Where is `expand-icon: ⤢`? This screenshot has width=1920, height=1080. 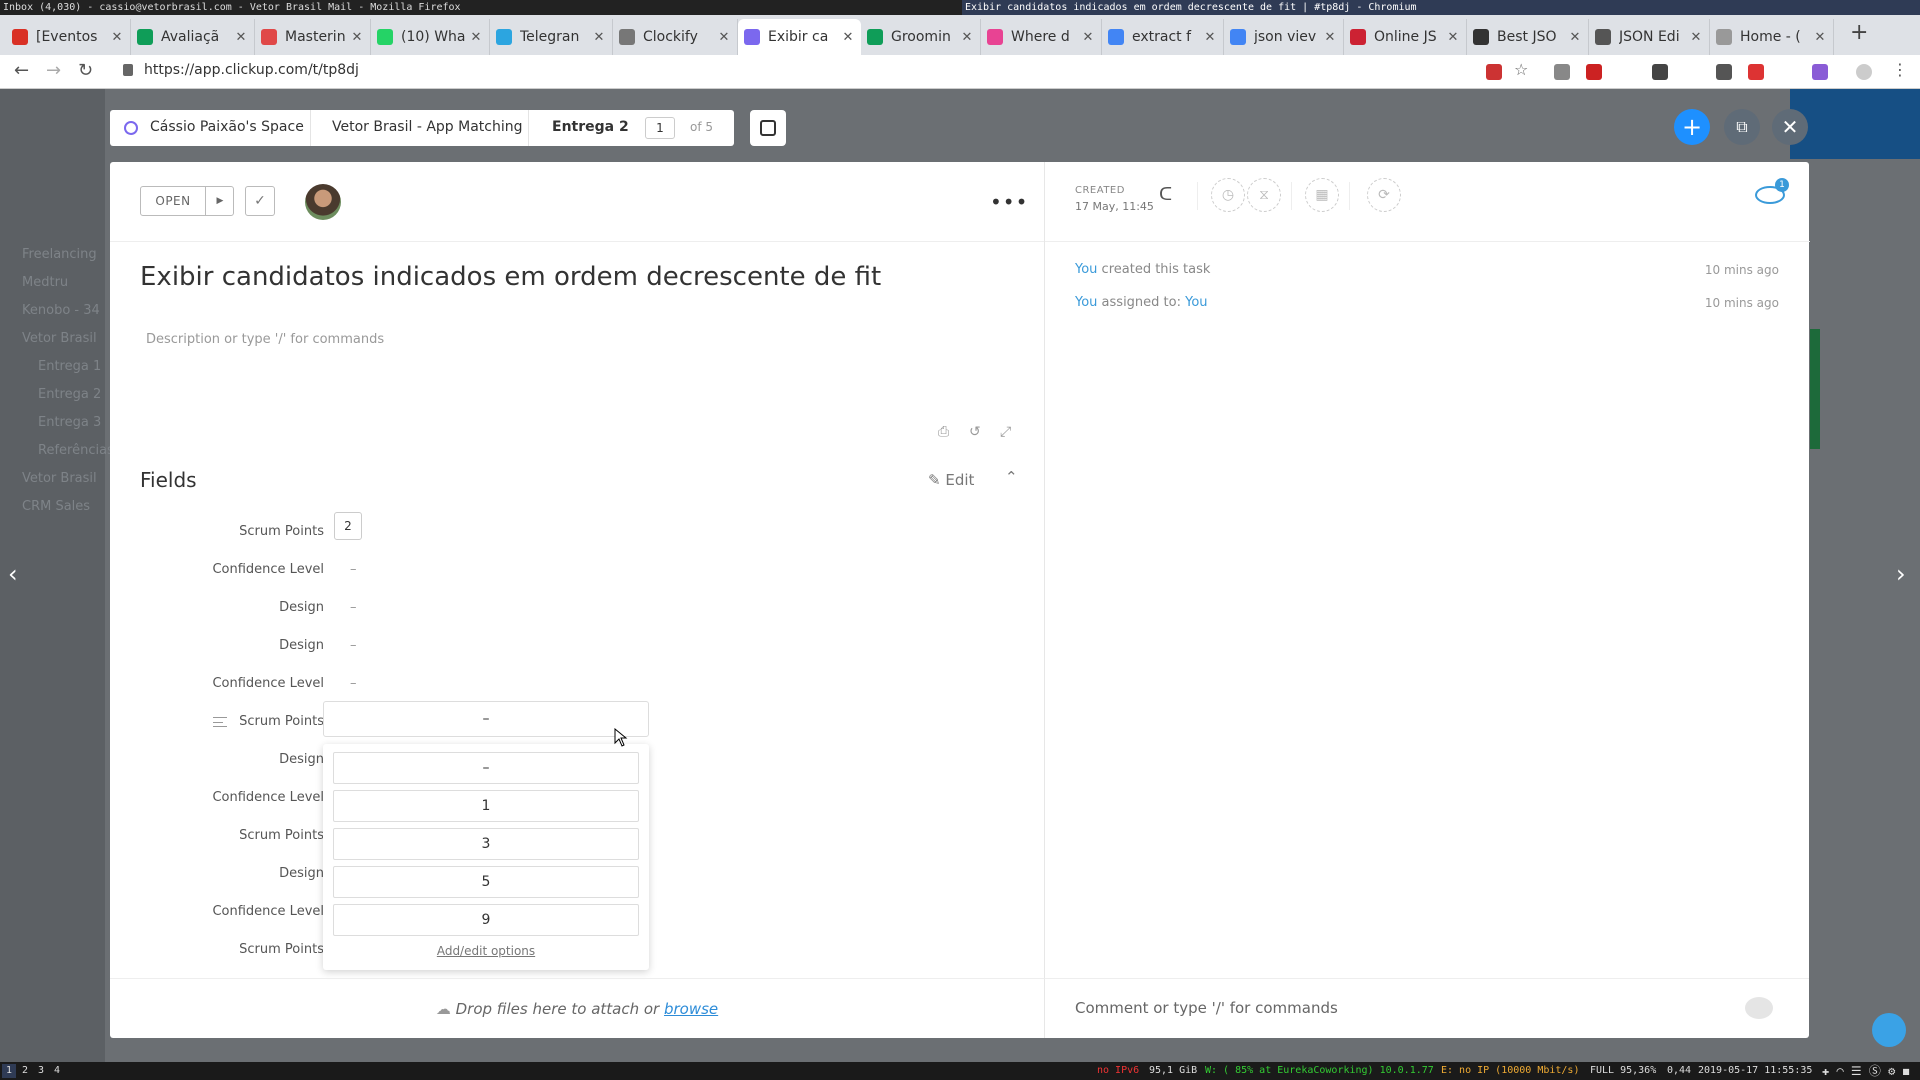
expand-icon: ⤢ is located at coordinates (1005, 432).